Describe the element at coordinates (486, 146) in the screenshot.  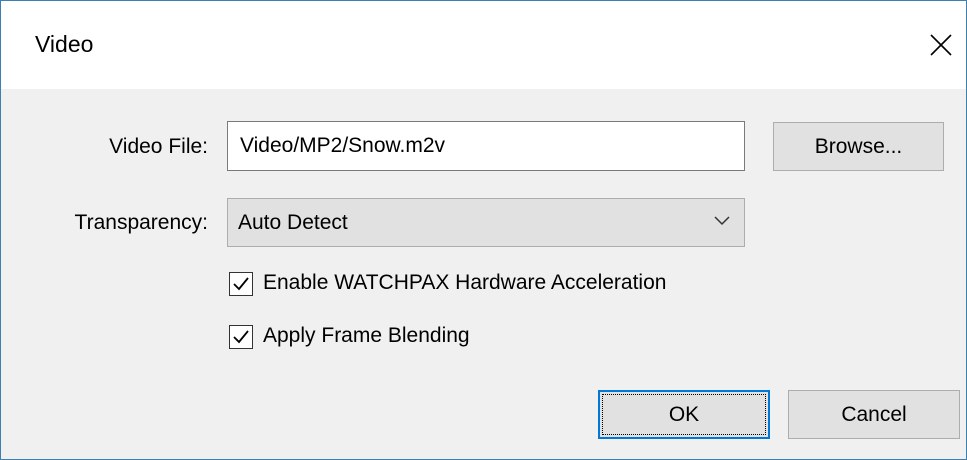
I see `video-file-input: Video/MP2/Snow.m2v` at that location.